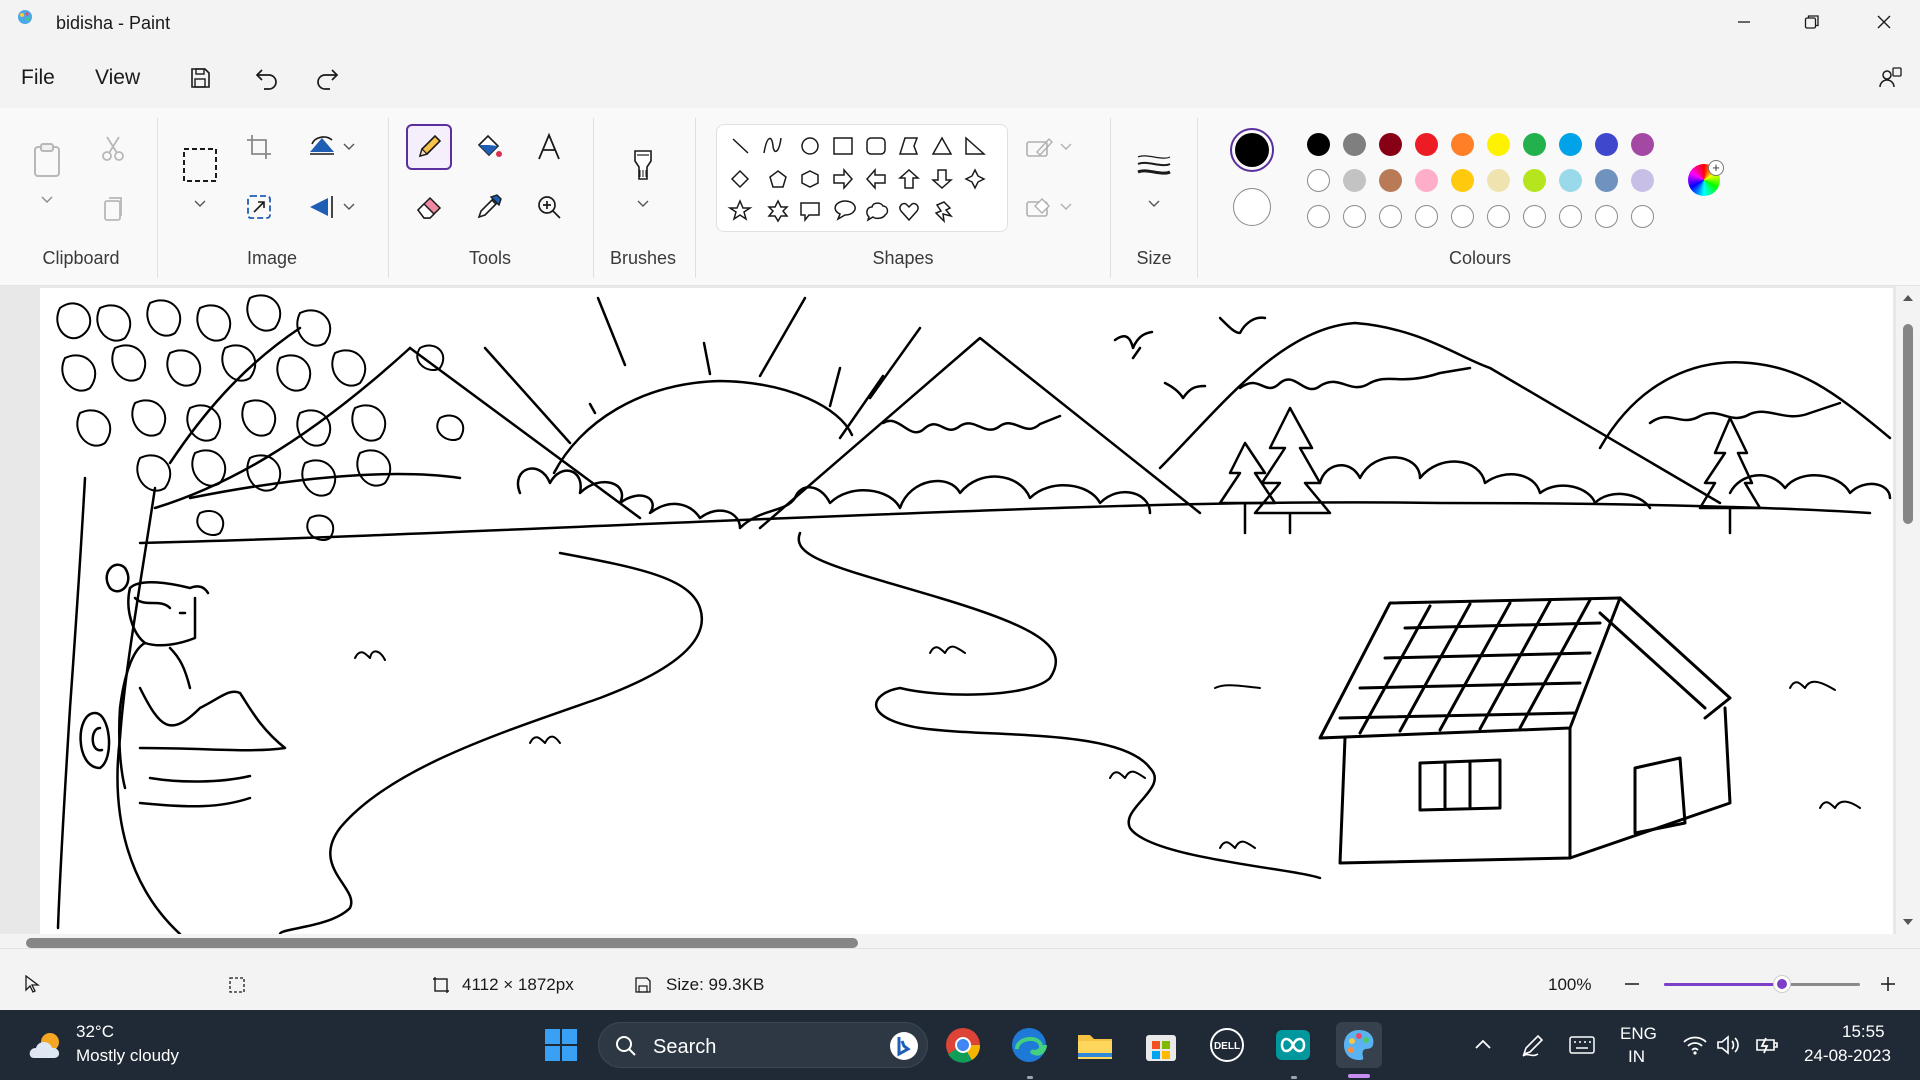  I want to click on pencil-tool, so click(429, 147).